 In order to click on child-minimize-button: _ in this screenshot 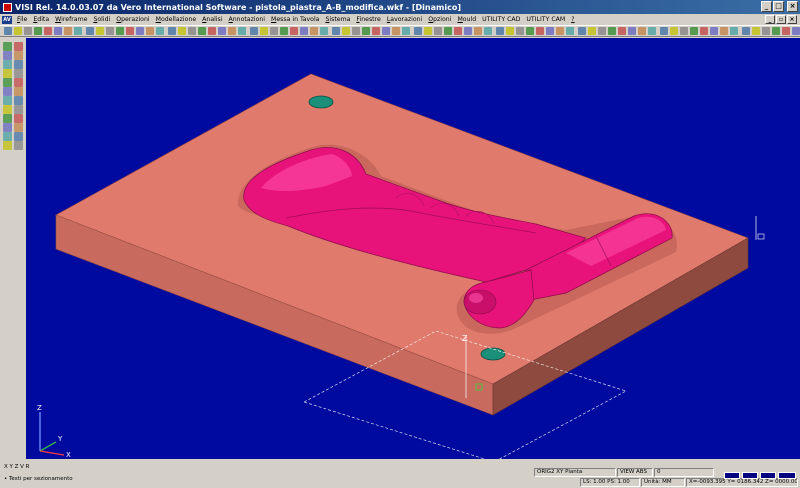, I will do `click(770, 19)`.